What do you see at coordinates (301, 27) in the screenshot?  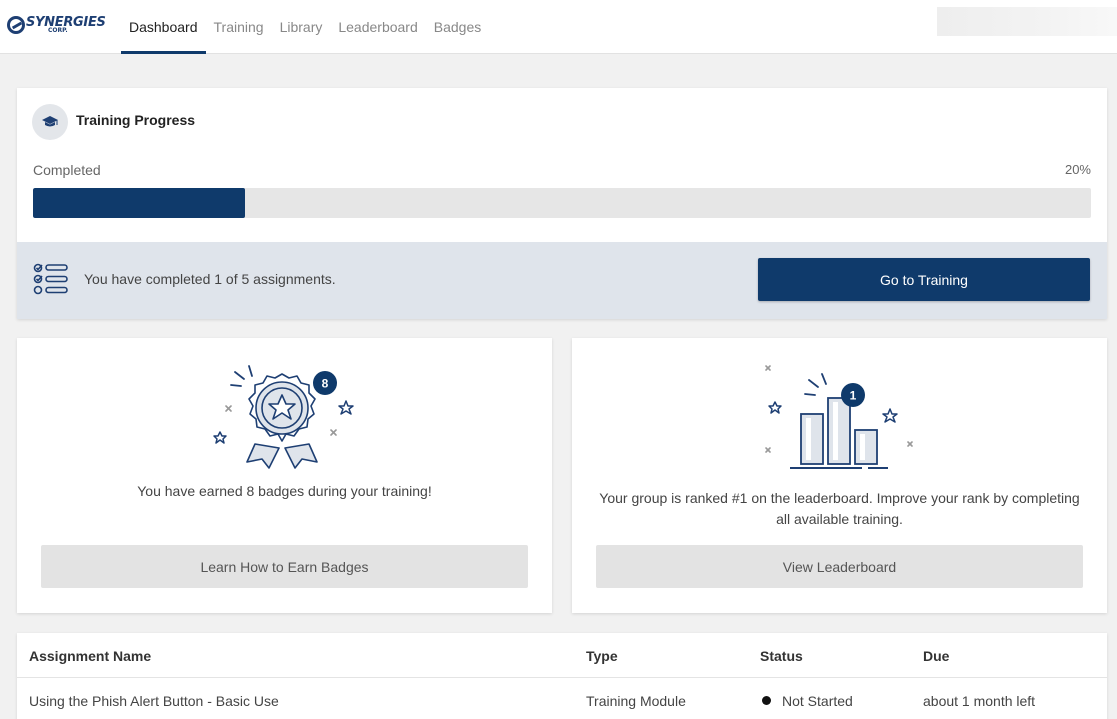 I see `nav-library: Library` at bounding box center [301, 27].